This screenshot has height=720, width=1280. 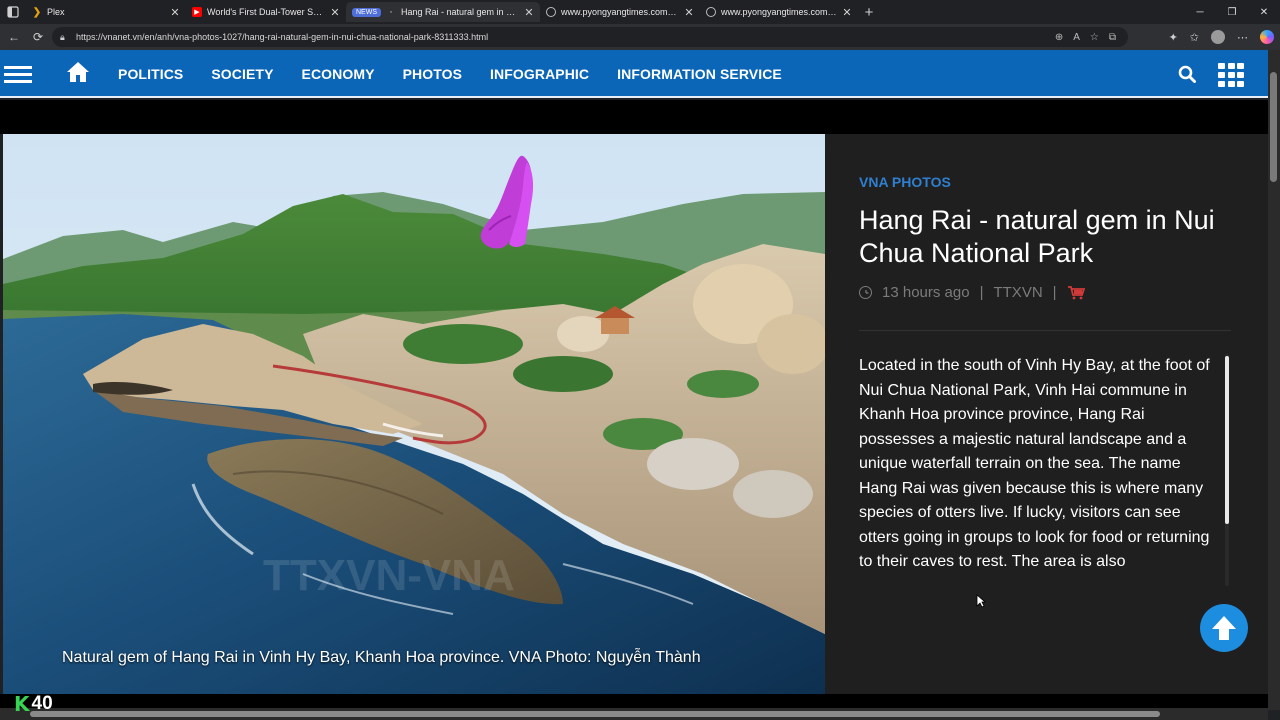 What do you see at coordinates (1200, 12) in the screenshot?
I see `minimize-icon: ─` at bounding box center [1200, 12].